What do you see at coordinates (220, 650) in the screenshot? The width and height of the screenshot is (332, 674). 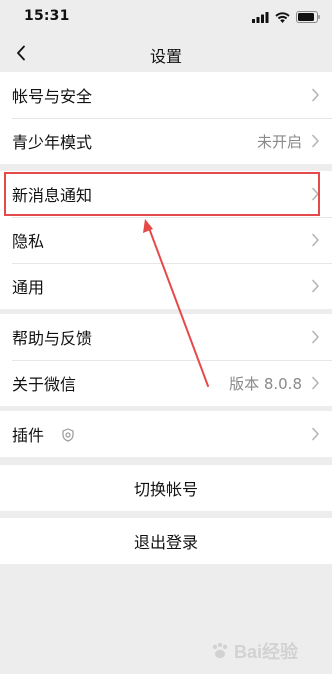 I see `paw-icon` at bounding box center [220, 650].